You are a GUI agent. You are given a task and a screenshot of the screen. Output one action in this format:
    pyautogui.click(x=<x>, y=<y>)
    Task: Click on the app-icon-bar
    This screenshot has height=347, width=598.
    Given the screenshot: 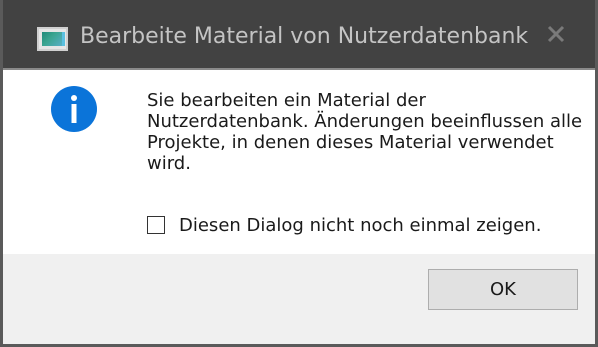 What is the action you would take?
    pyautogui.click(x=63, y=39)
    